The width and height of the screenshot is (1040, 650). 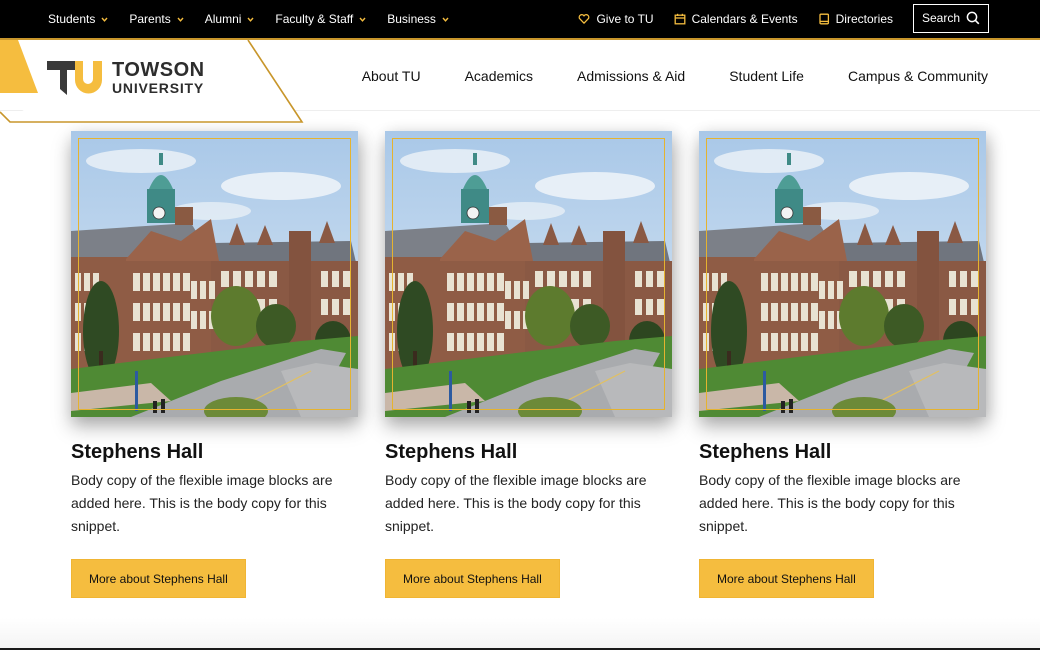 I want to click on audience-link-students: Students, so click(x=78, y=19).